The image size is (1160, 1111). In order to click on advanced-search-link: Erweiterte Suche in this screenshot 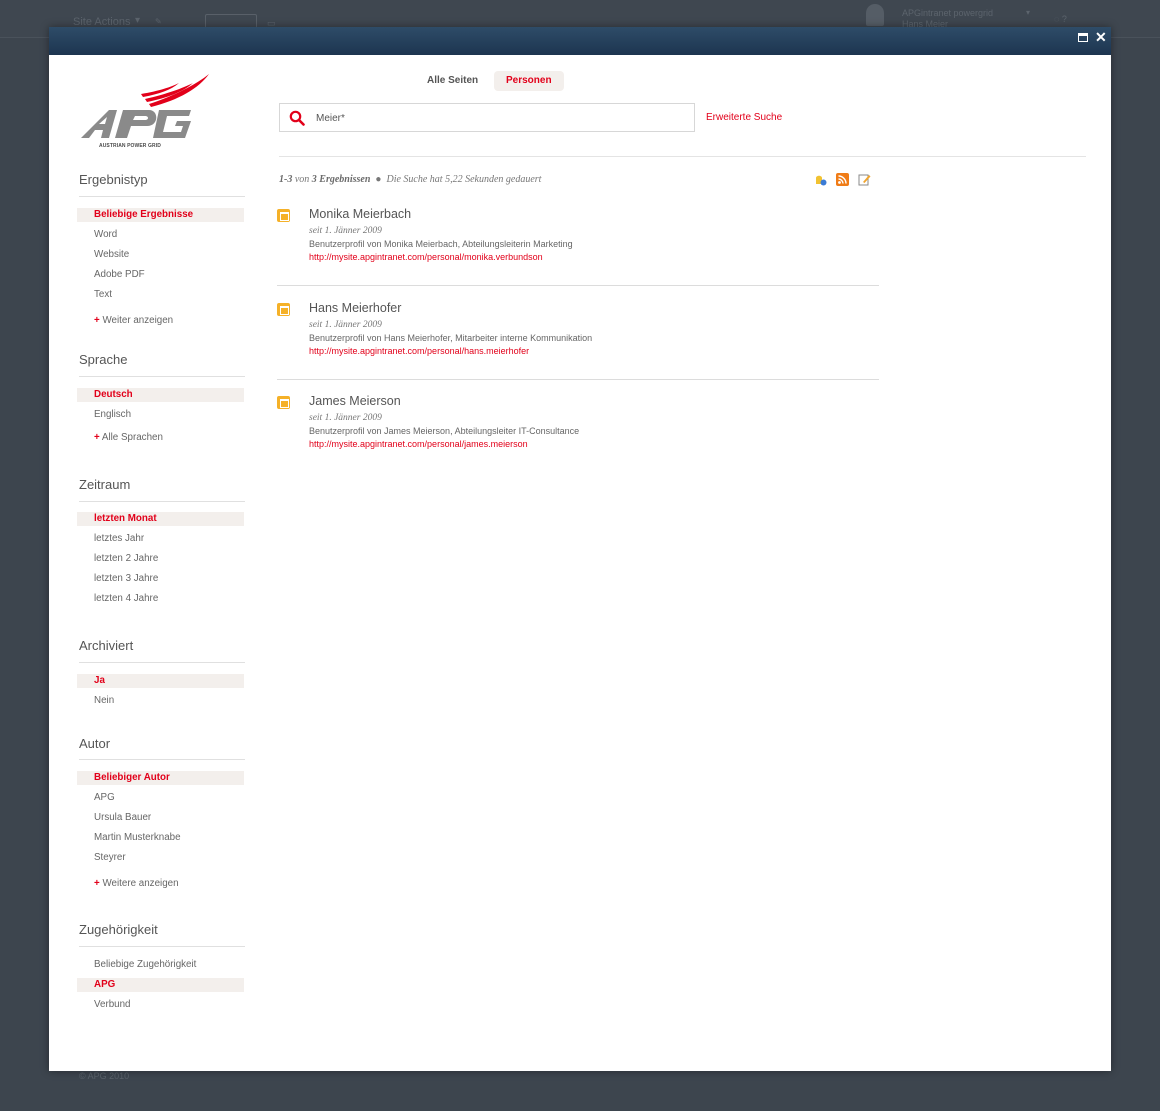, I will do `click(744, 117)`.